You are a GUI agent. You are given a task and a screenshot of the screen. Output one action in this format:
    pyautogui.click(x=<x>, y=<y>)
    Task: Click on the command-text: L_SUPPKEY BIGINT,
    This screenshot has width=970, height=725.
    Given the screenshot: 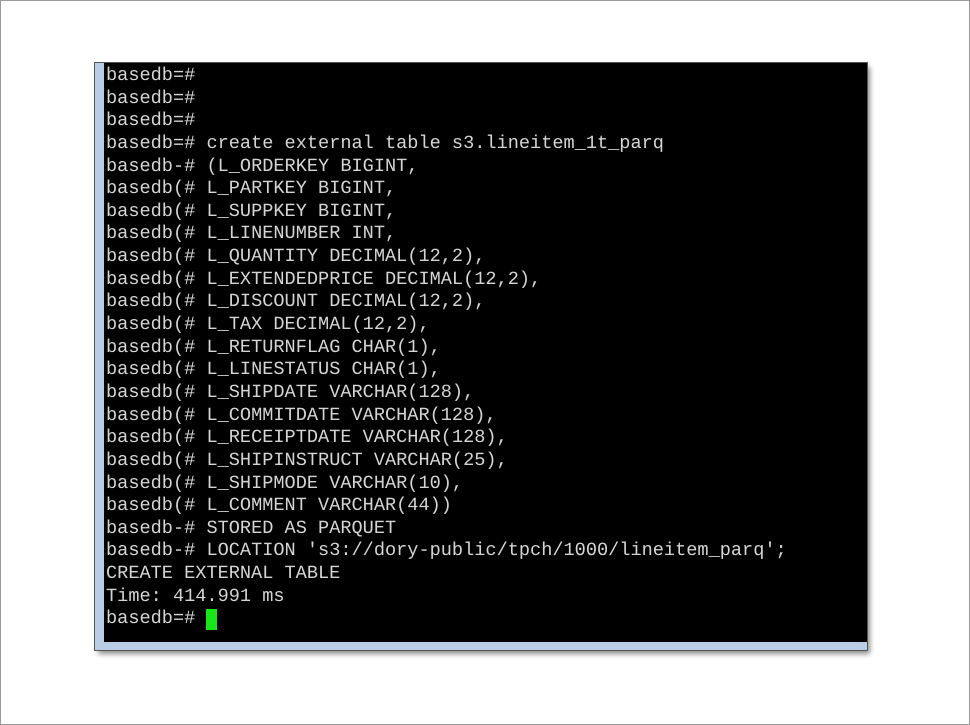 What is the action you would take?
    pyautogui.click(x=301, y=212)
    